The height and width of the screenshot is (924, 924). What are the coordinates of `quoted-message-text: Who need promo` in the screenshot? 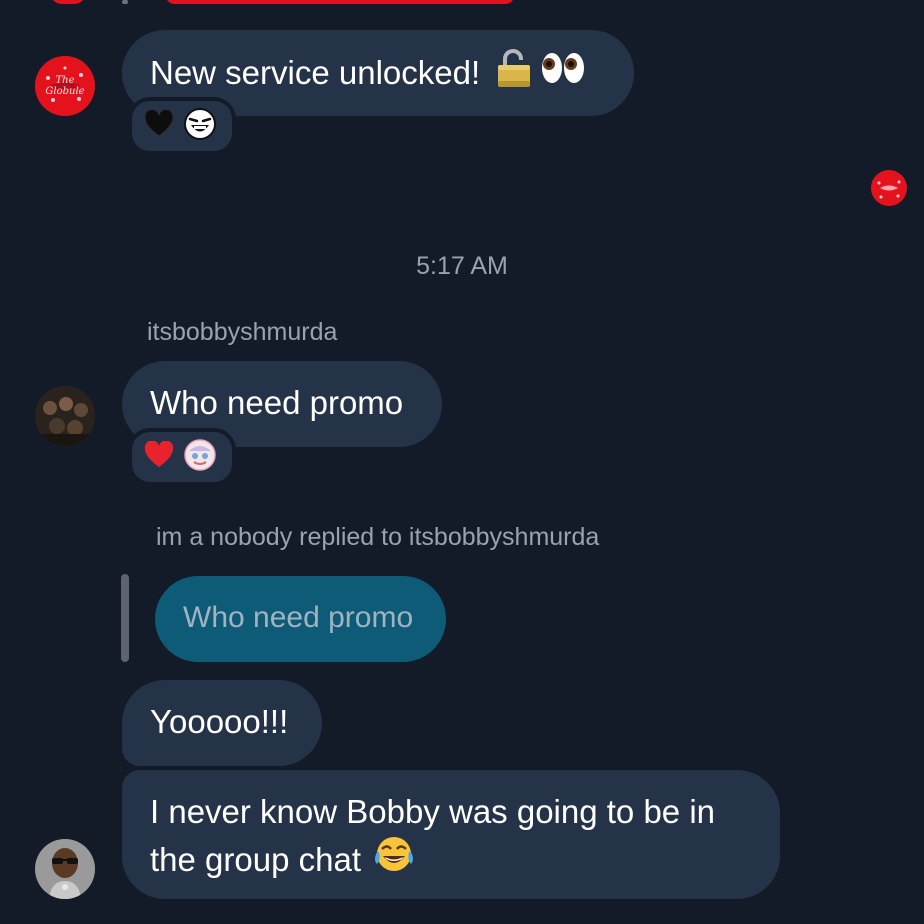 It's located at (298, 617).